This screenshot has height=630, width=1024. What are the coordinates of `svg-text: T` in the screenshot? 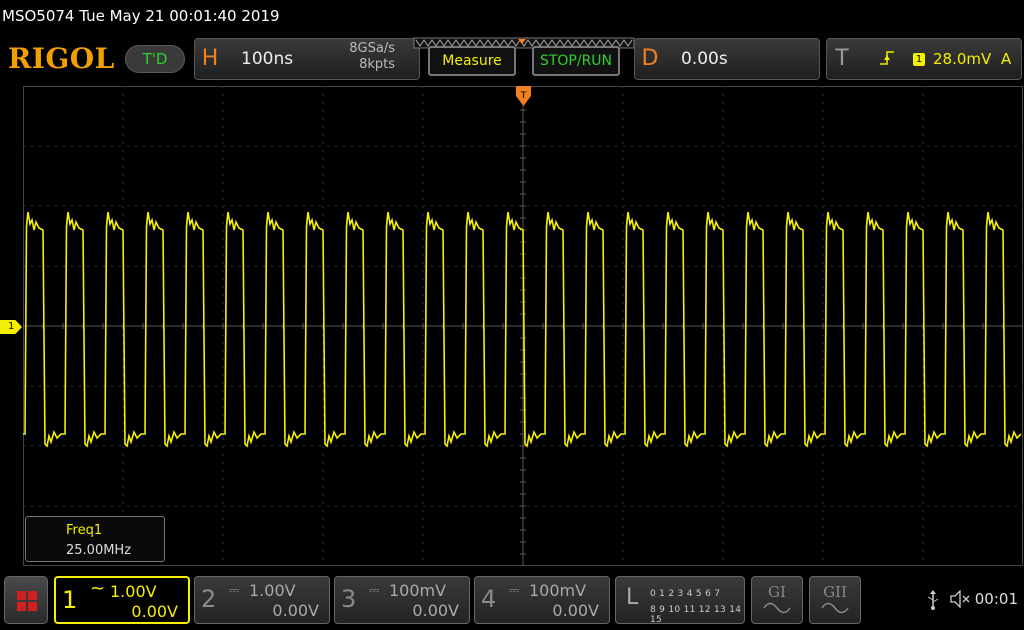 It's located at (523, 96).